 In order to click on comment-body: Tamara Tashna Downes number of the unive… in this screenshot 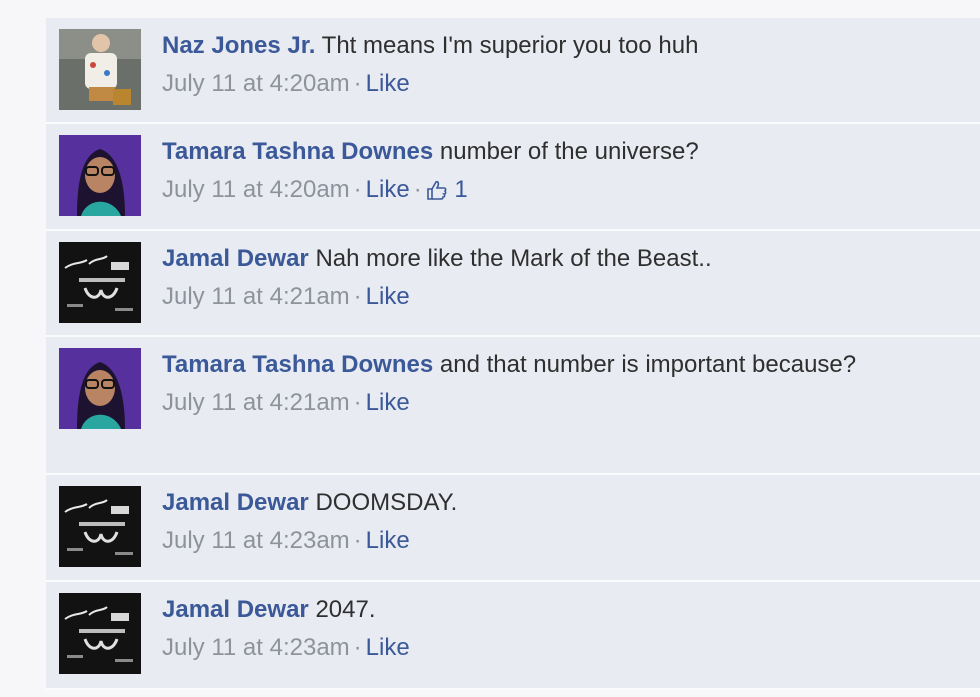, I will do `click(561, 152)`.